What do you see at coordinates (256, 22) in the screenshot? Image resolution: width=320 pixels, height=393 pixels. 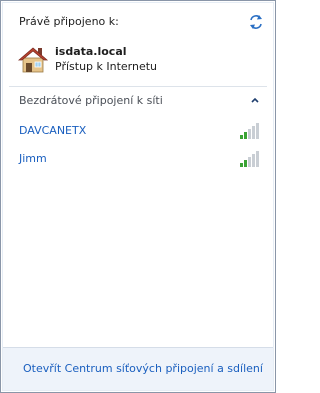 I see `refresh-icon` at bounding box center [256, 22].